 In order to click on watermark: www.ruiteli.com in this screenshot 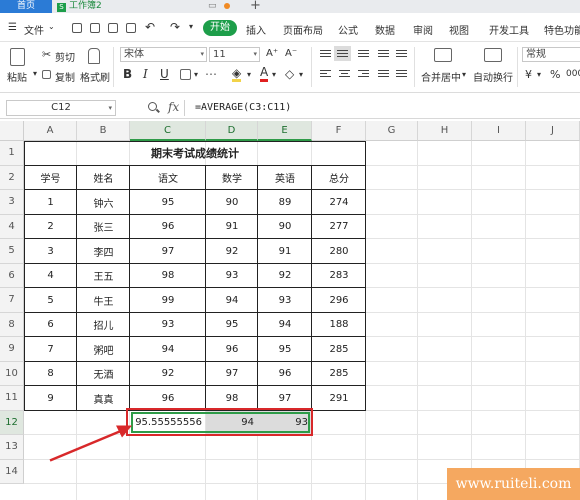, I will do `click(513, 484)`.